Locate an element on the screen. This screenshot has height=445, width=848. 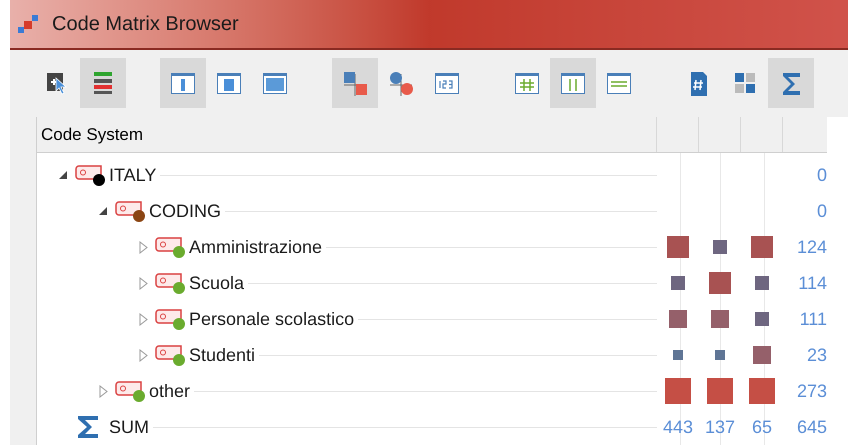
squares-icon is located at coordinates (355, 83).